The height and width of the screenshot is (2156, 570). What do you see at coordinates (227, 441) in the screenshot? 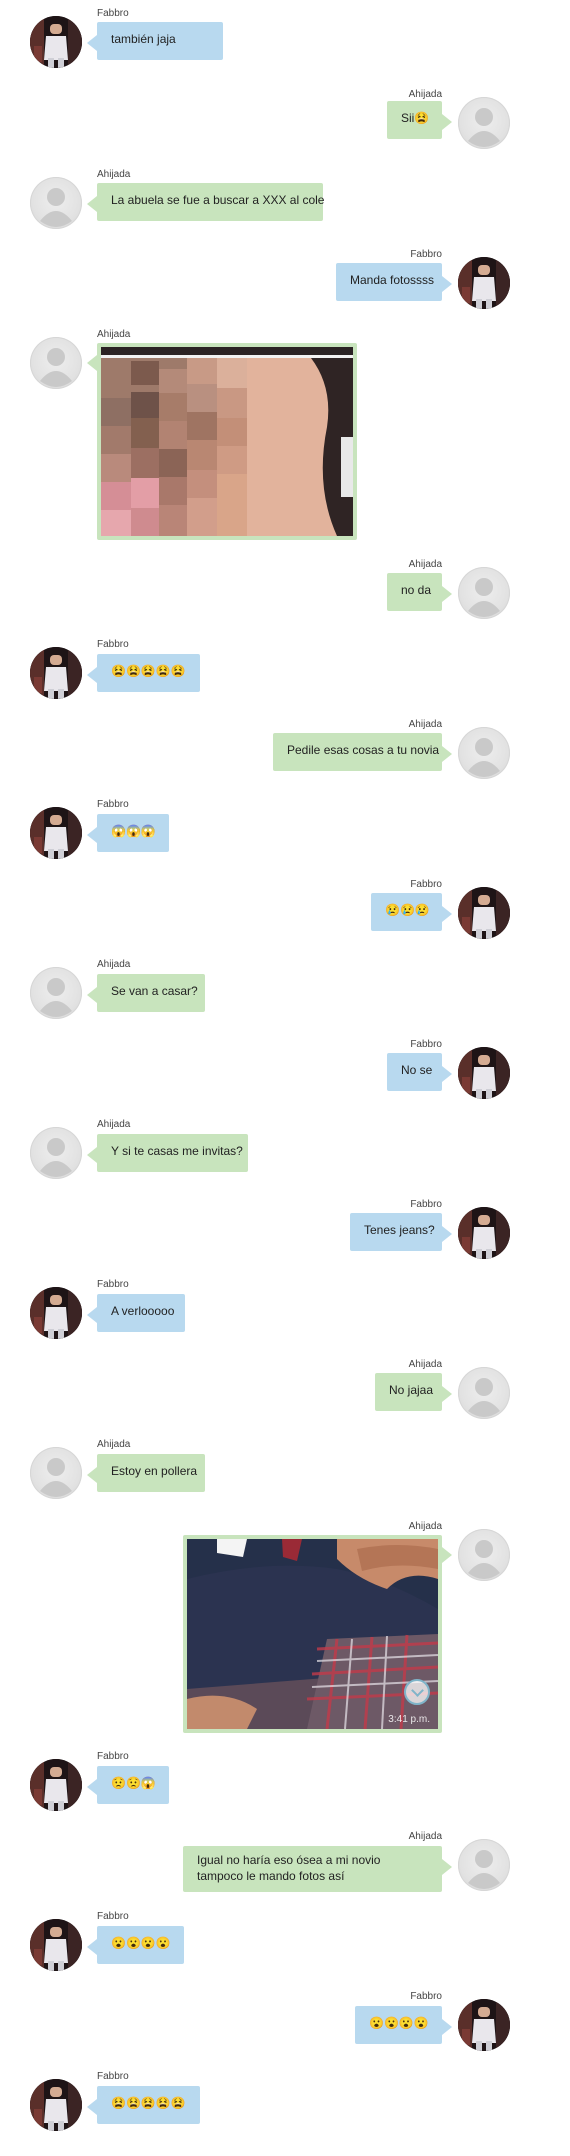
I see `pixelated-photo` at bounding box center [227, 441].